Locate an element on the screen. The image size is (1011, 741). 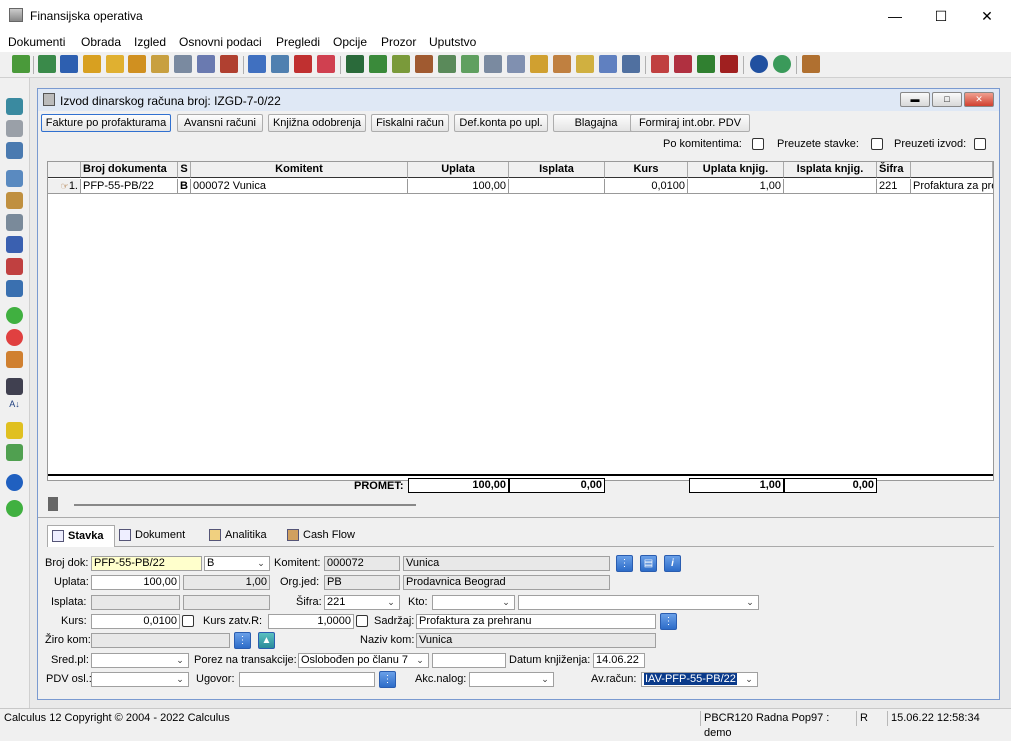
menu-obrada: Obrada is located at coordinates (101, 42).